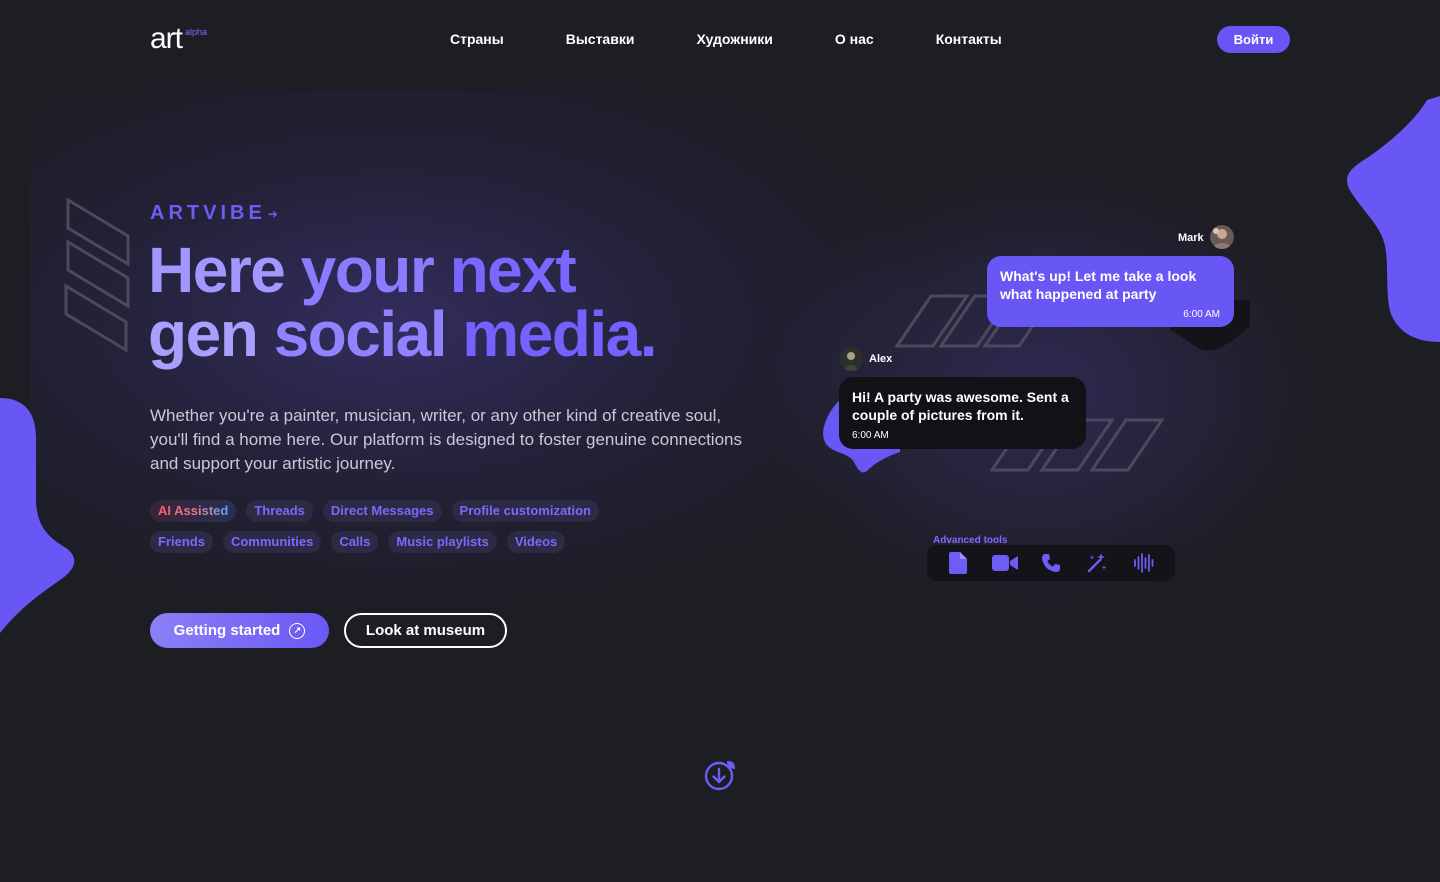 This screenshot has height=882, width=1440. What do you see at coordinates (211, 334) in the screenshot?
I see `headline-word: gen` at bounding box center [211, 334].